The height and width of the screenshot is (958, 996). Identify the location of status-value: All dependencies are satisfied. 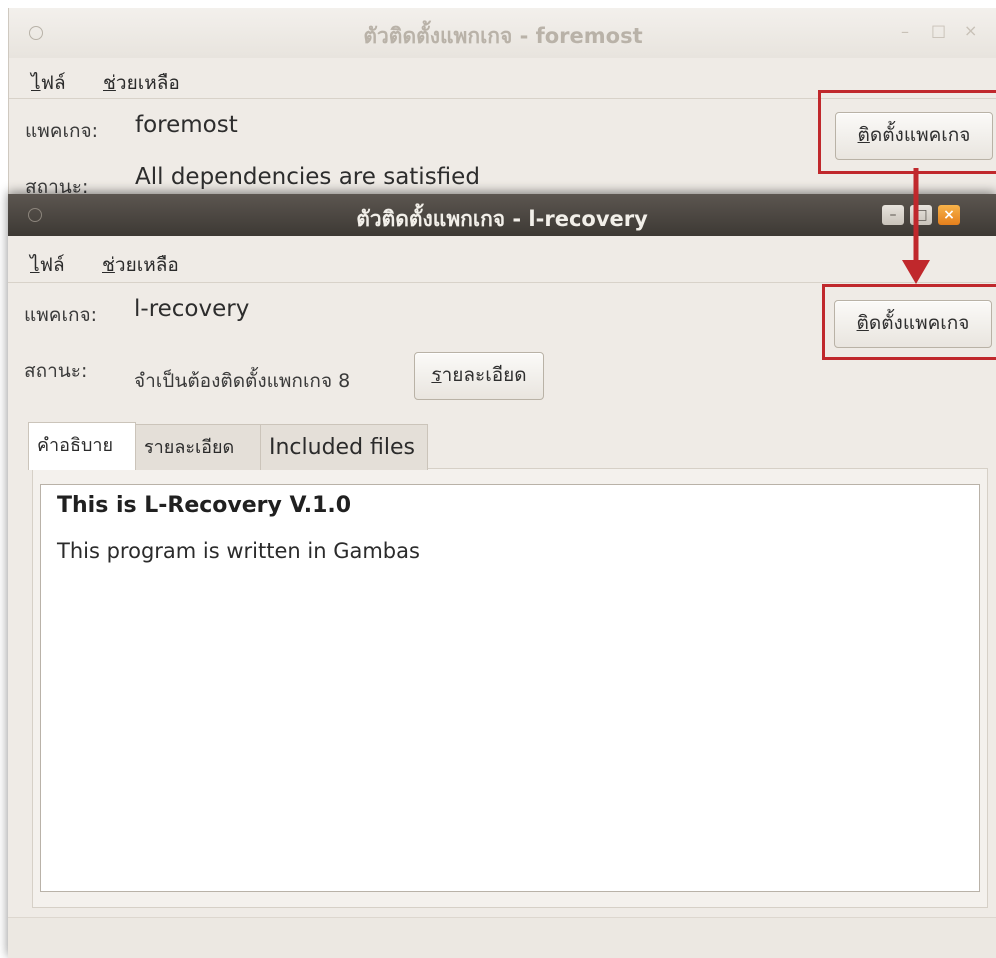
(307, 177).